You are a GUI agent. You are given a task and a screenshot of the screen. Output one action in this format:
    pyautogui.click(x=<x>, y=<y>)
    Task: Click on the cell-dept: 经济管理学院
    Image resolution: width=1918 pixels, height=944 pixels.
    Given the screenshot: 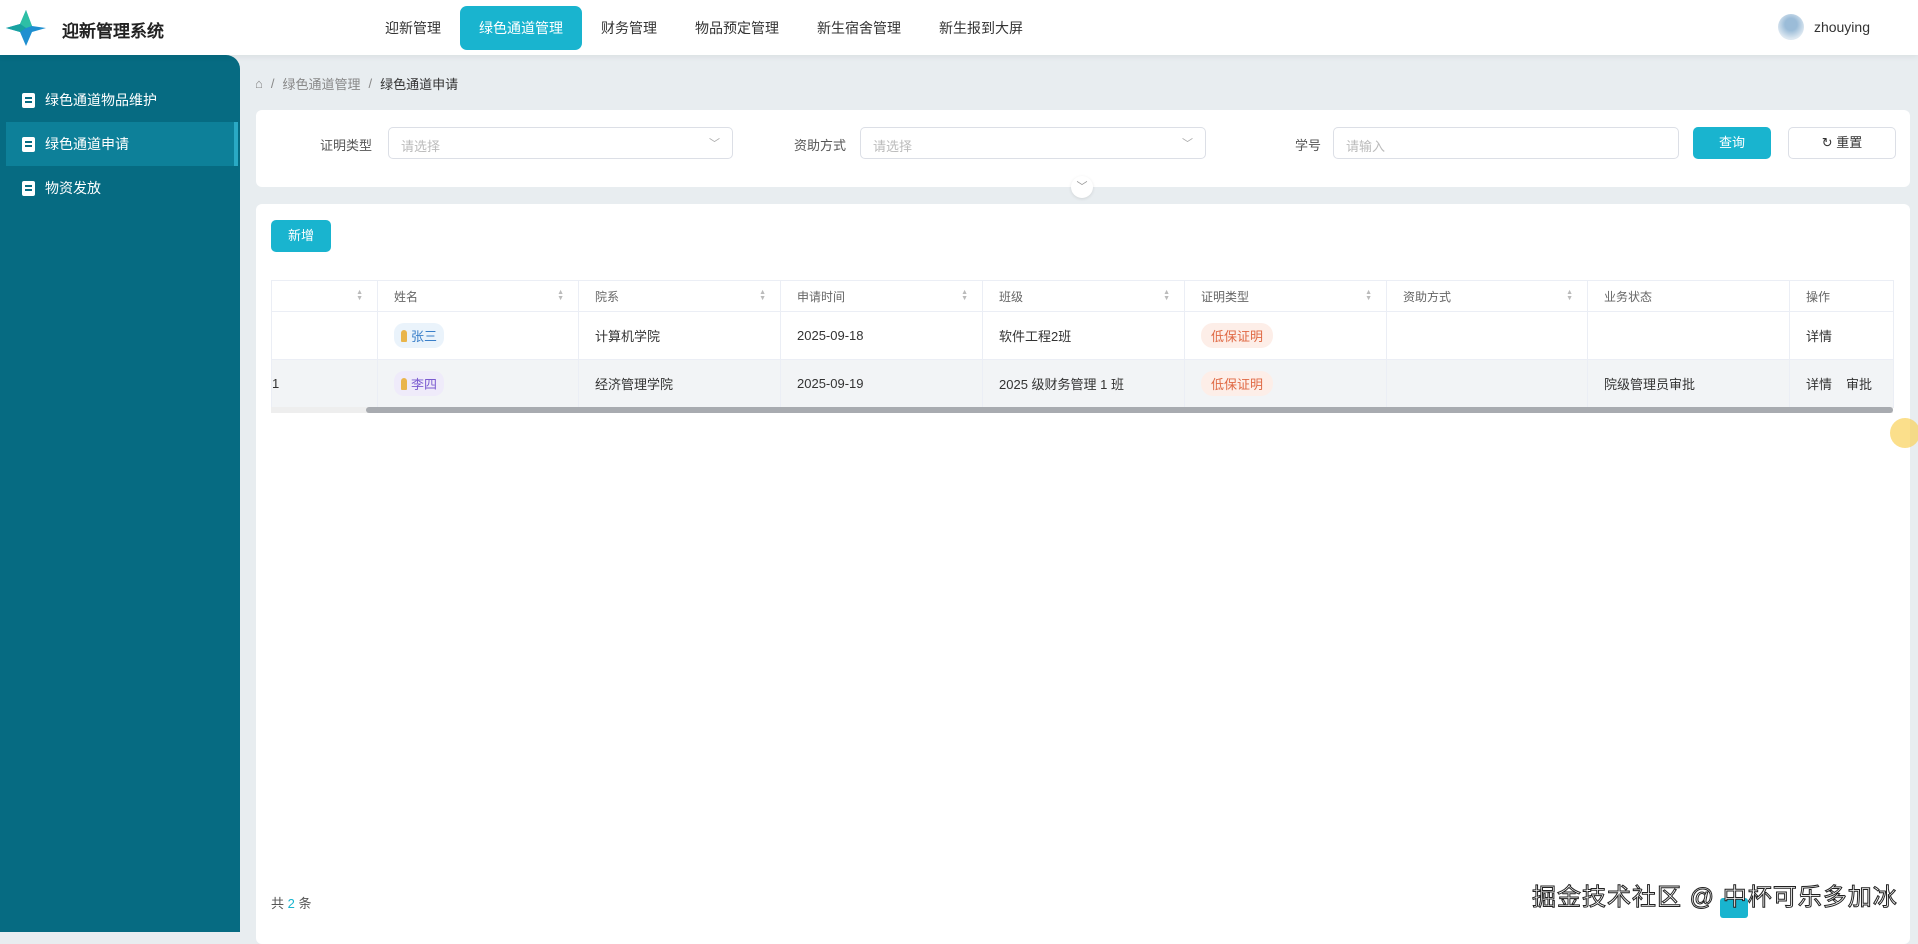 What is the action you would take?
    pyautogui.click(x=679, y=383)
    